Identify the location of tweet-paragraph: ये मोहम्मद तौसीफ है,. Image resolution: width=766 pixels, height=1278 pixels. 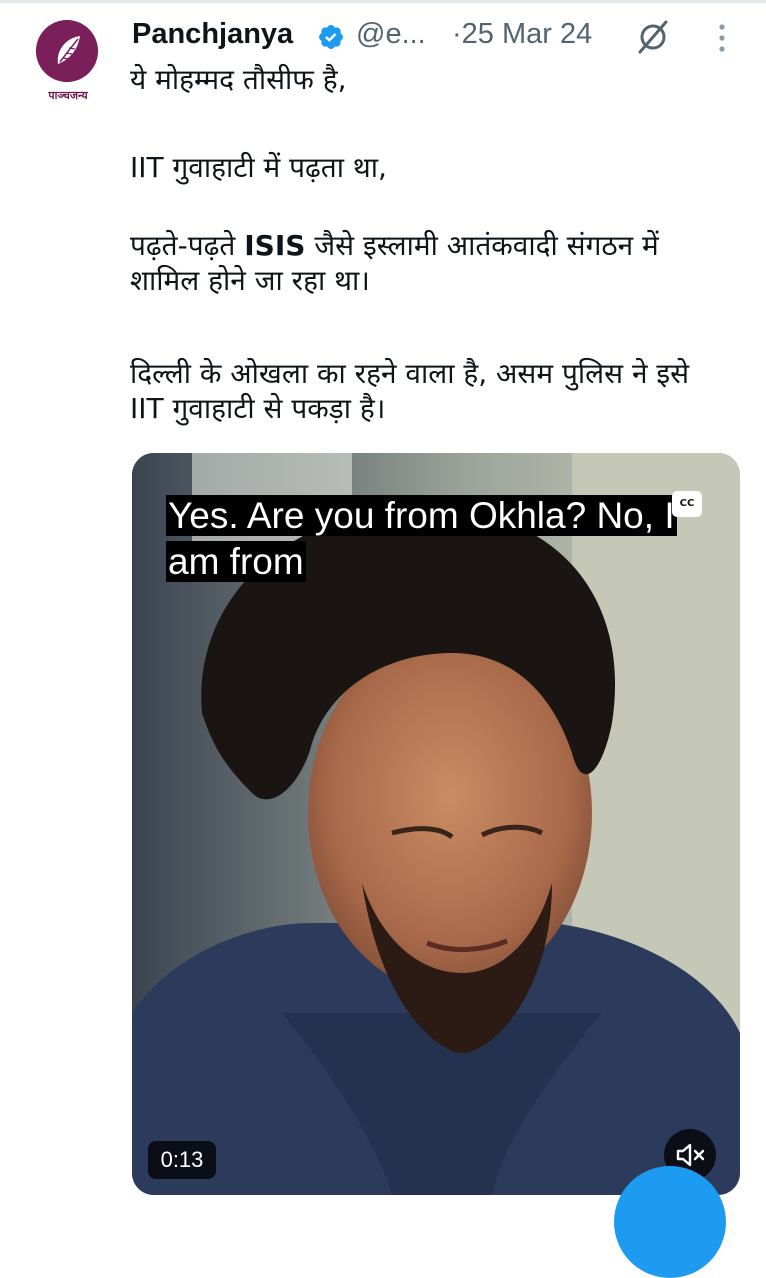
(238, 79).